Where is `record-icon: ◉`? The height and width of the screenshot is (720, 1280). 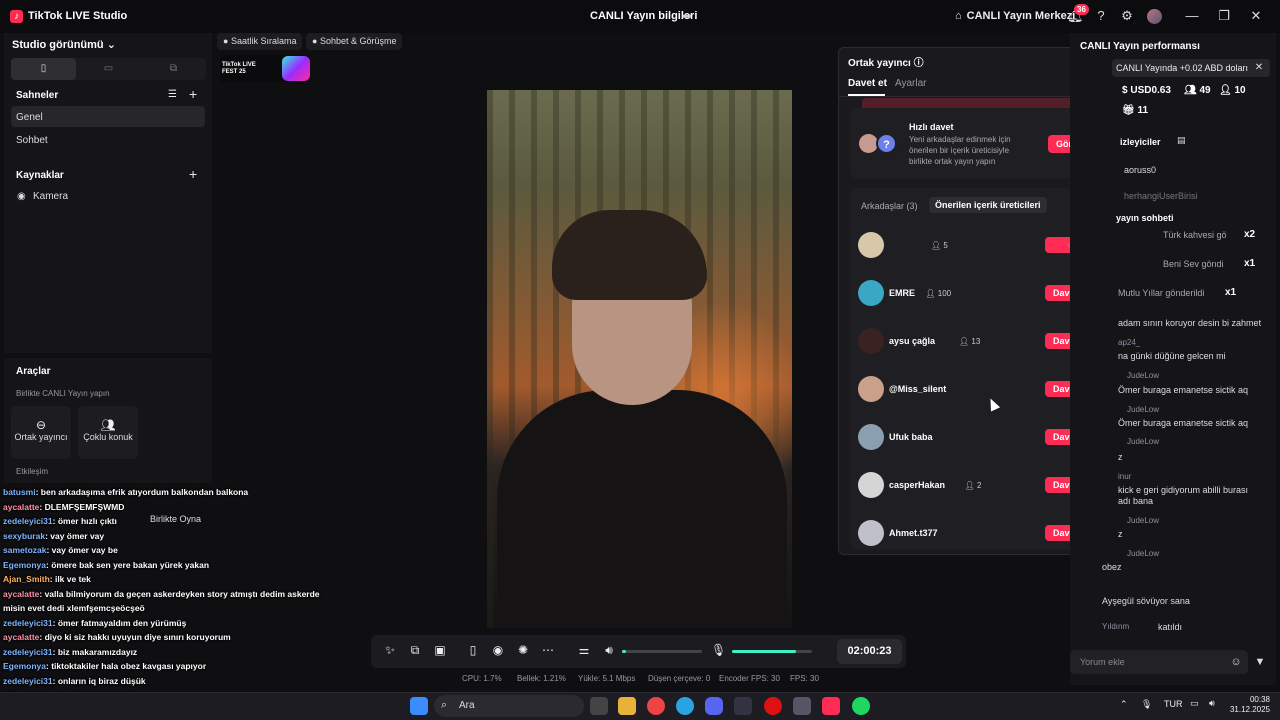
record-icon: ◉ is located at coordinates (498, 650).